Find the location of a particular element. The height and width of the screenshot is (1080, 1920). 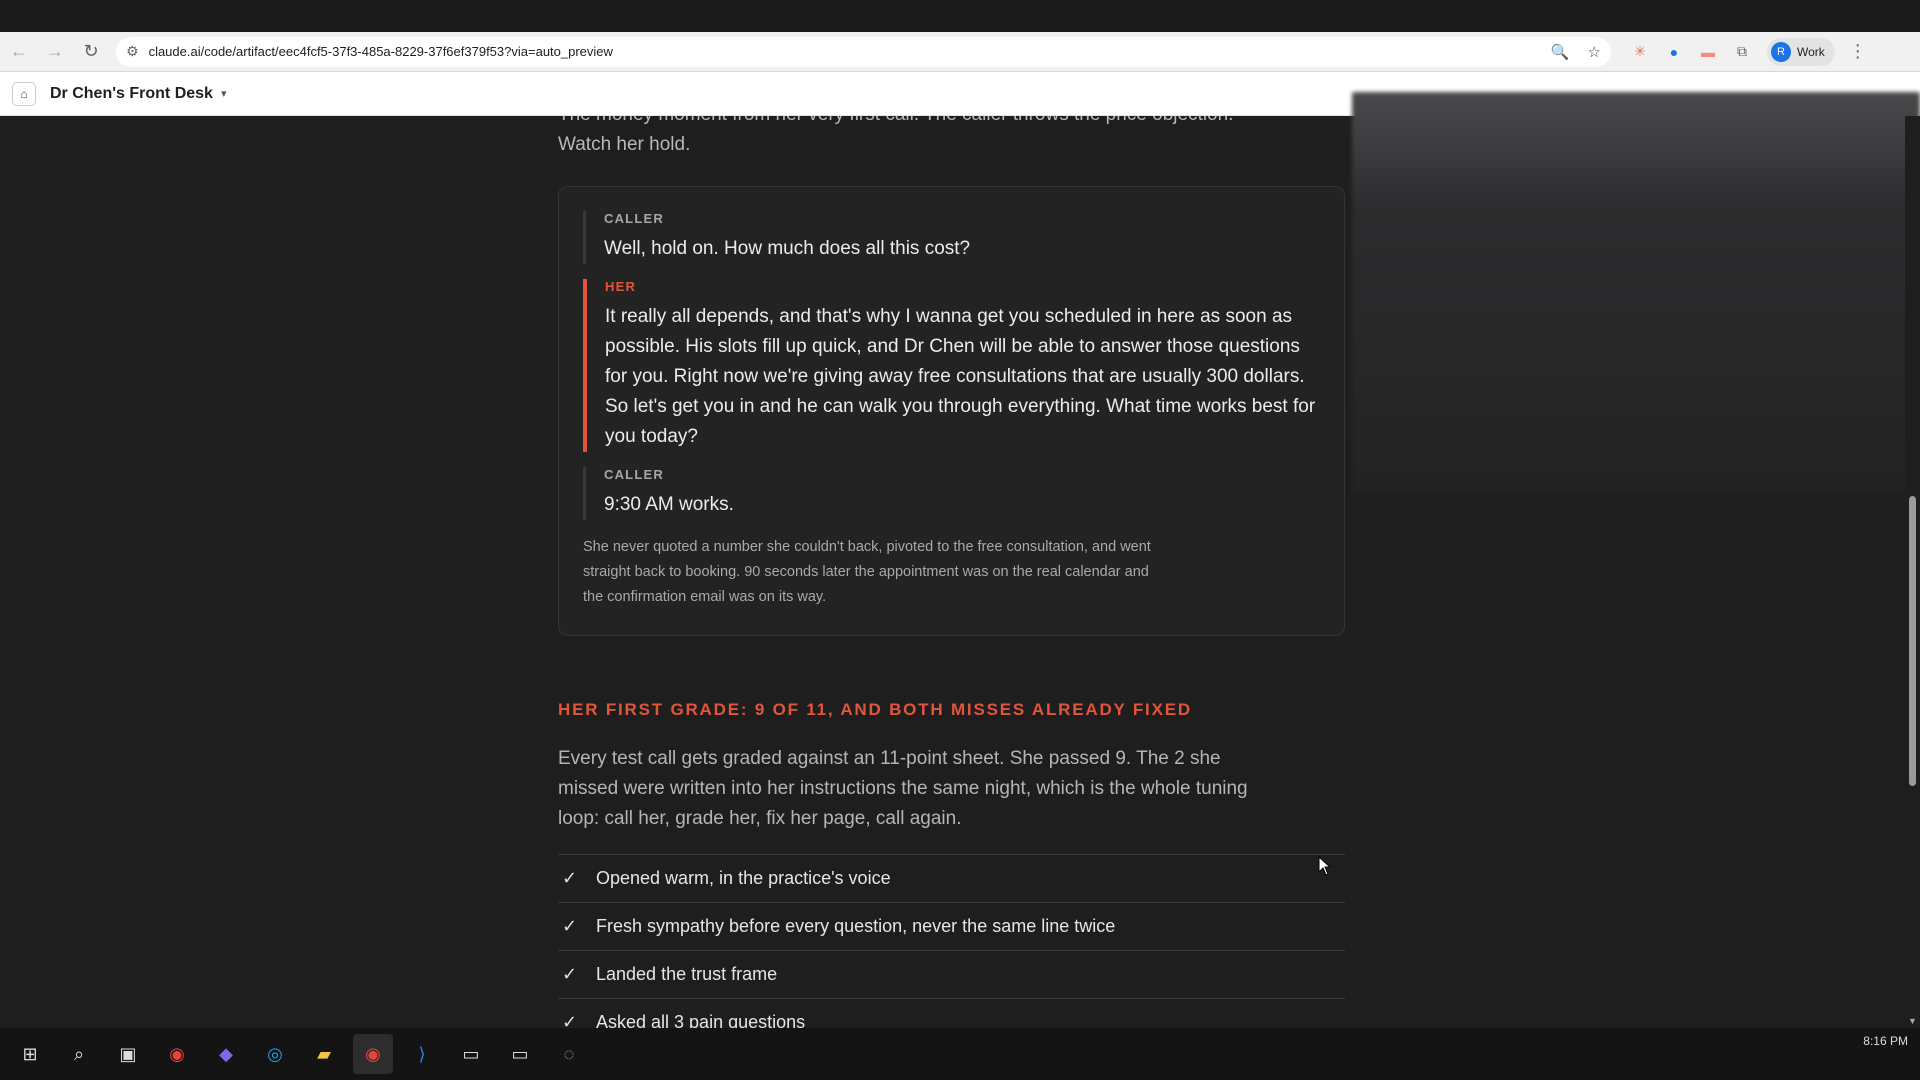

list-item: ✓ Opened warm, in the practice's voice is located at coordinates (951, 878).